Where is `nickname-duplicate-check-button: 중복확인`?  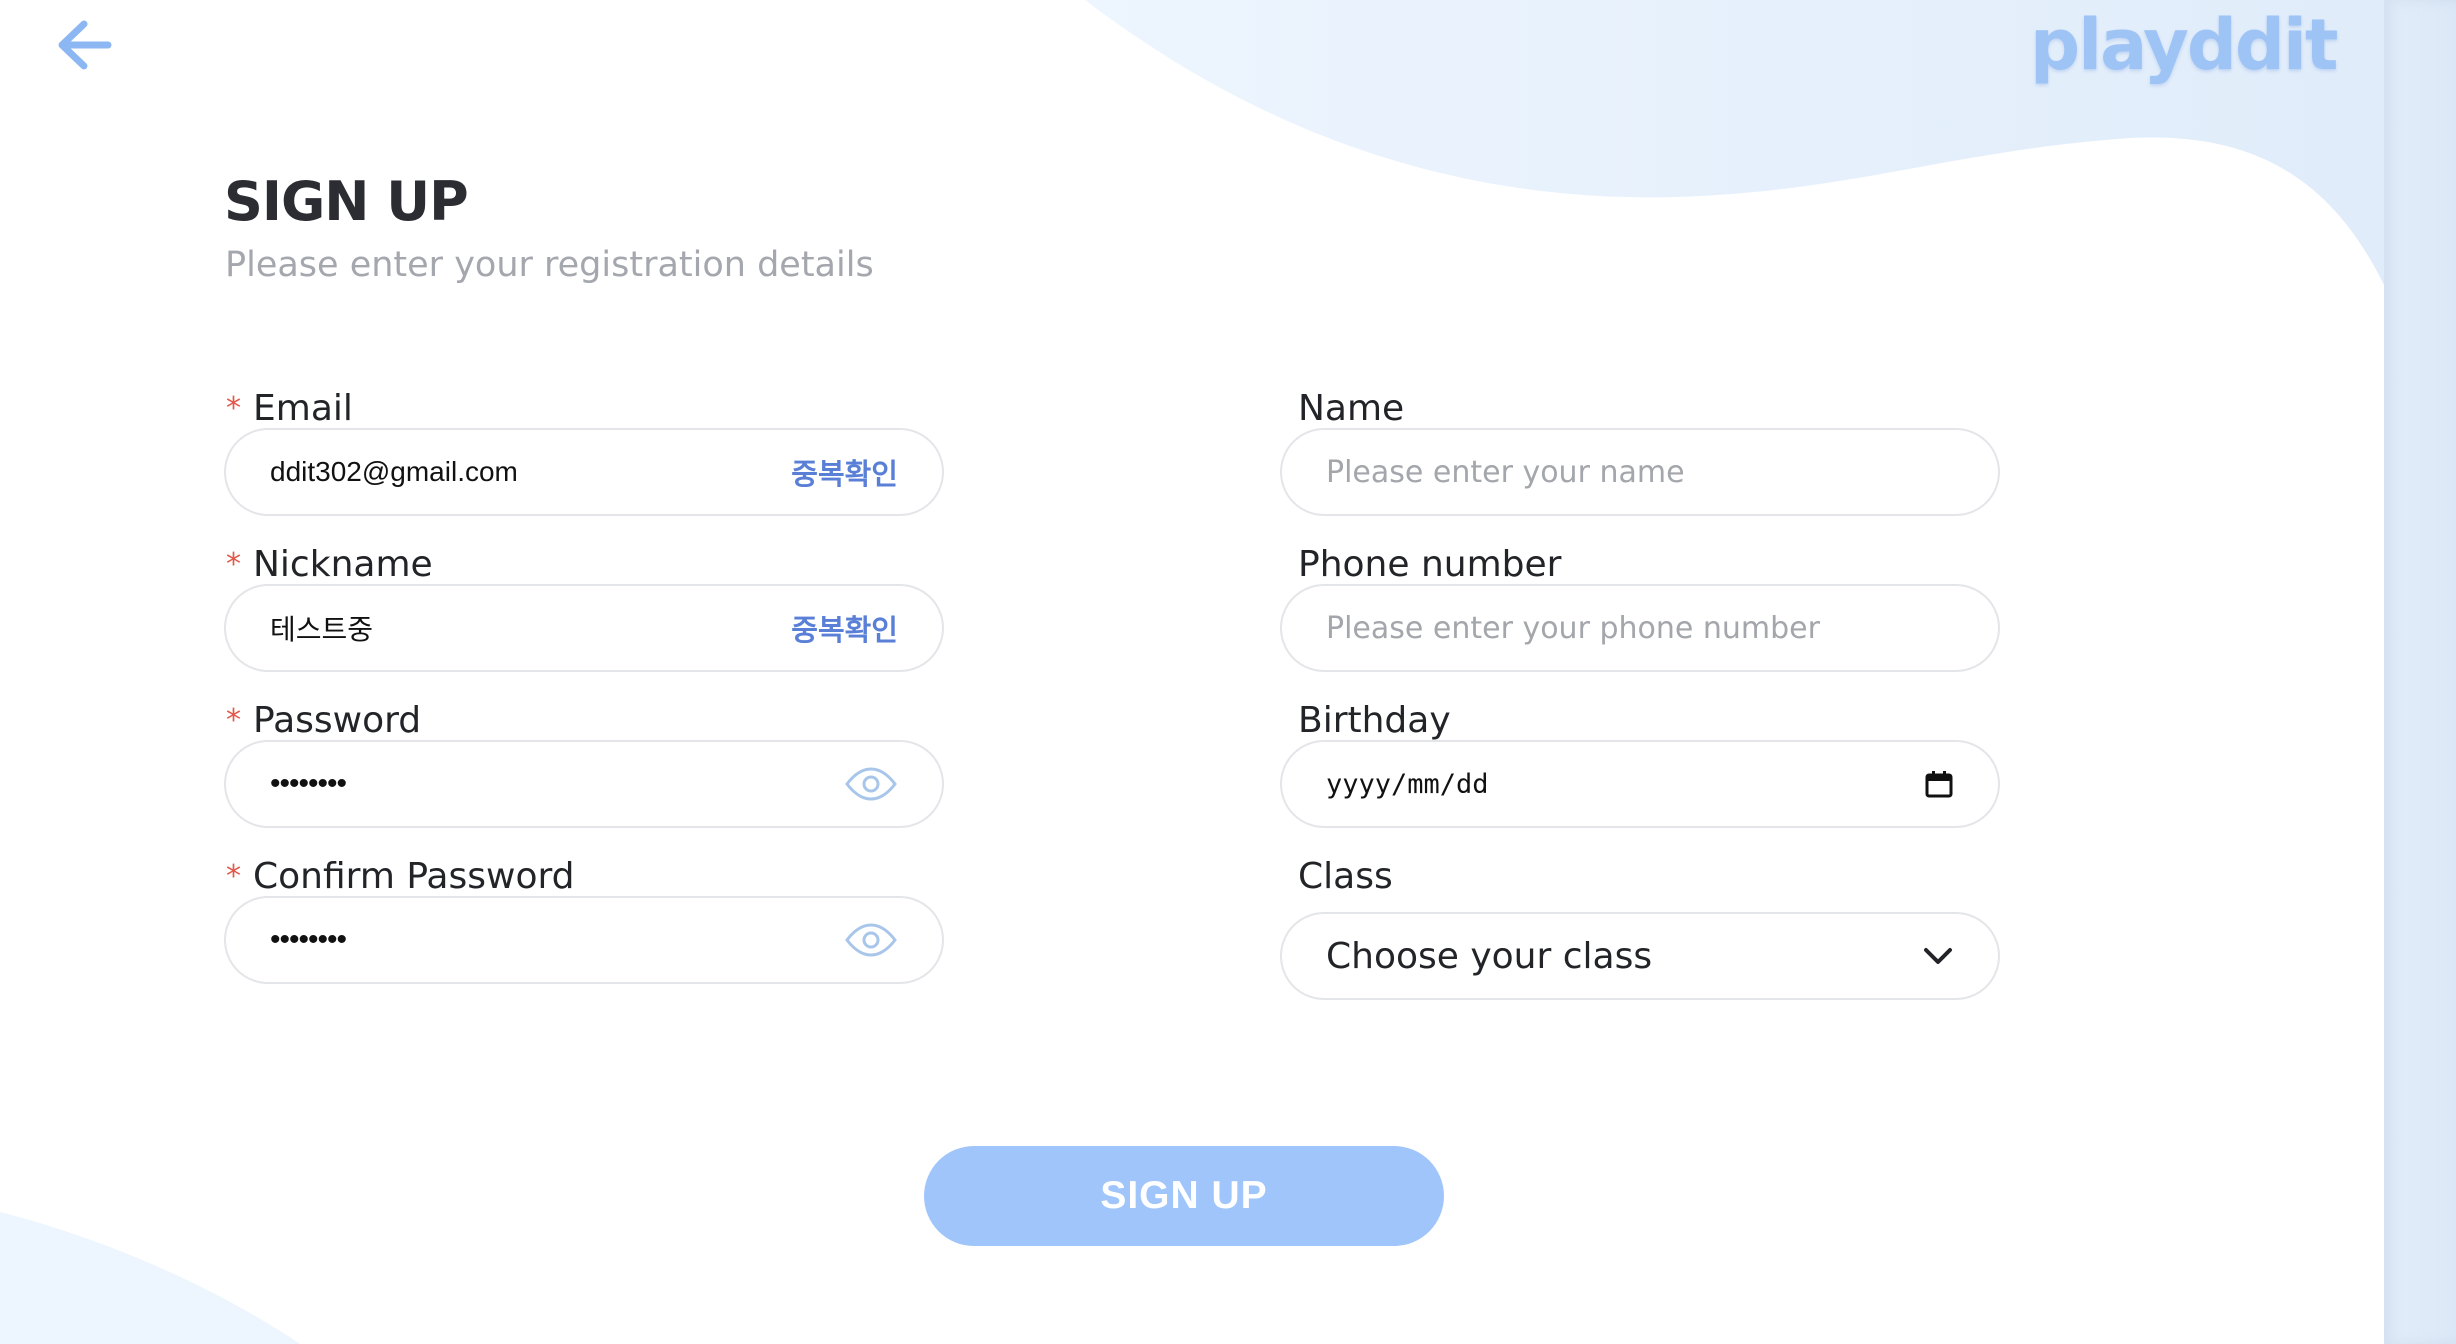
nickname-duplicate-check-button: 중복확인 is located at coordinates (844, 628).